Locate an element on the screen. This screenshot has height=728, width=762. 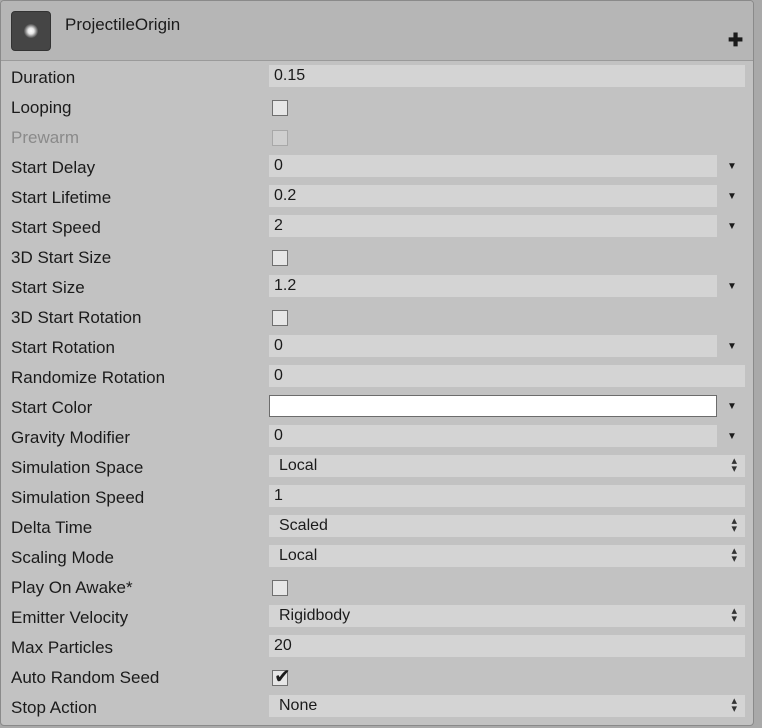
stop-action-label: Stop Action is located at coordinates (54, 707).